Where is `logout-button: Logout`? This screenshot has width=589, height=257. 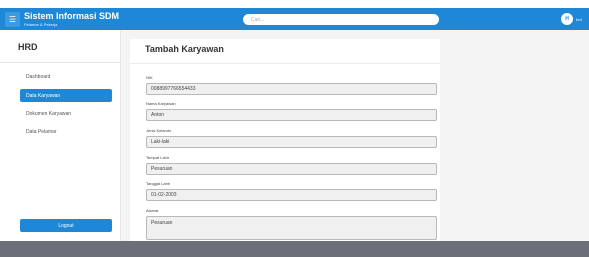 logout-button: Logout is located at coordinates (66, 225).